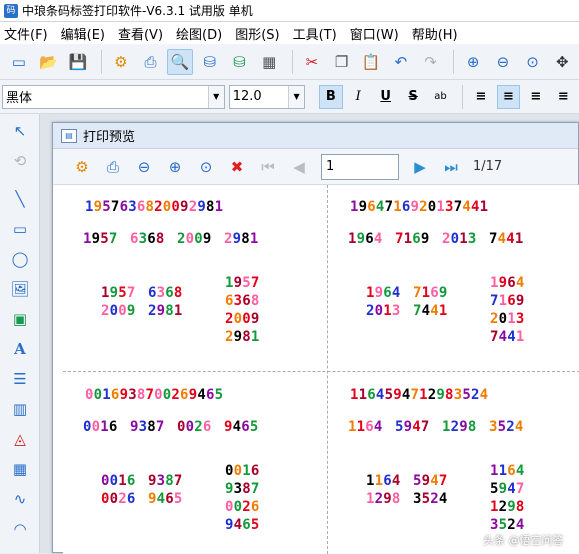 This screenshot has width=579, height=554. Describe the element at coordinates (206, 167) in the screenshot. I see `preview-zoom-fit-icon: ⊙` at that location.